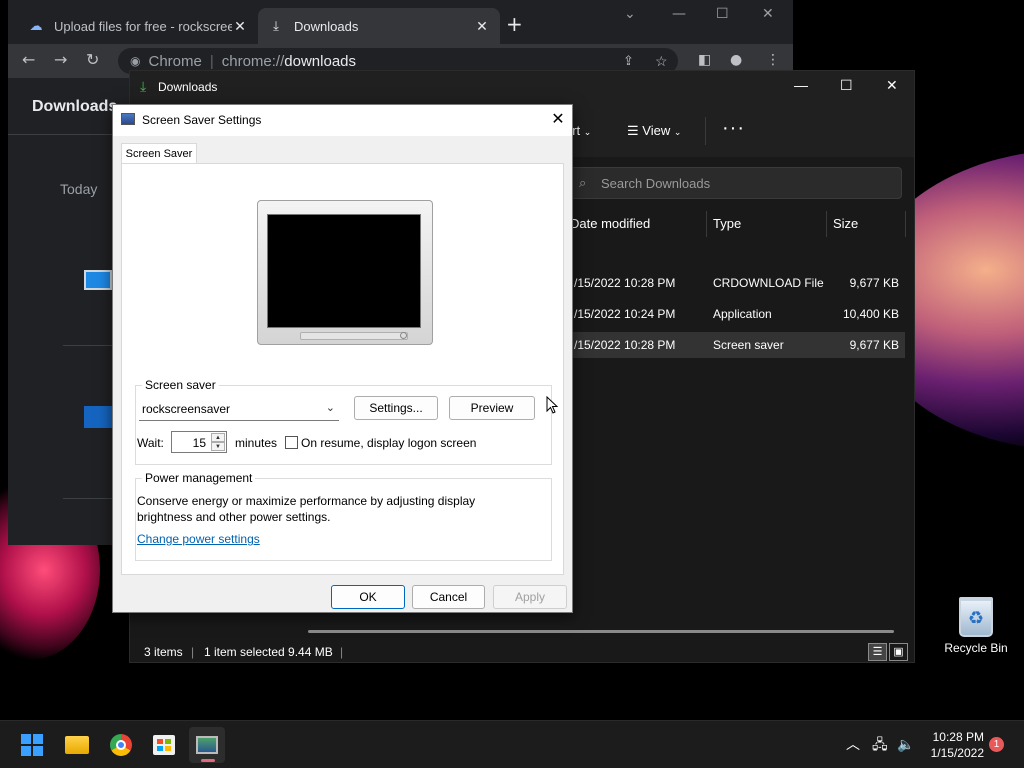 The height and width of the screenshot is (768, 1024). I want to click on back-button: ←, so click(28, 60).